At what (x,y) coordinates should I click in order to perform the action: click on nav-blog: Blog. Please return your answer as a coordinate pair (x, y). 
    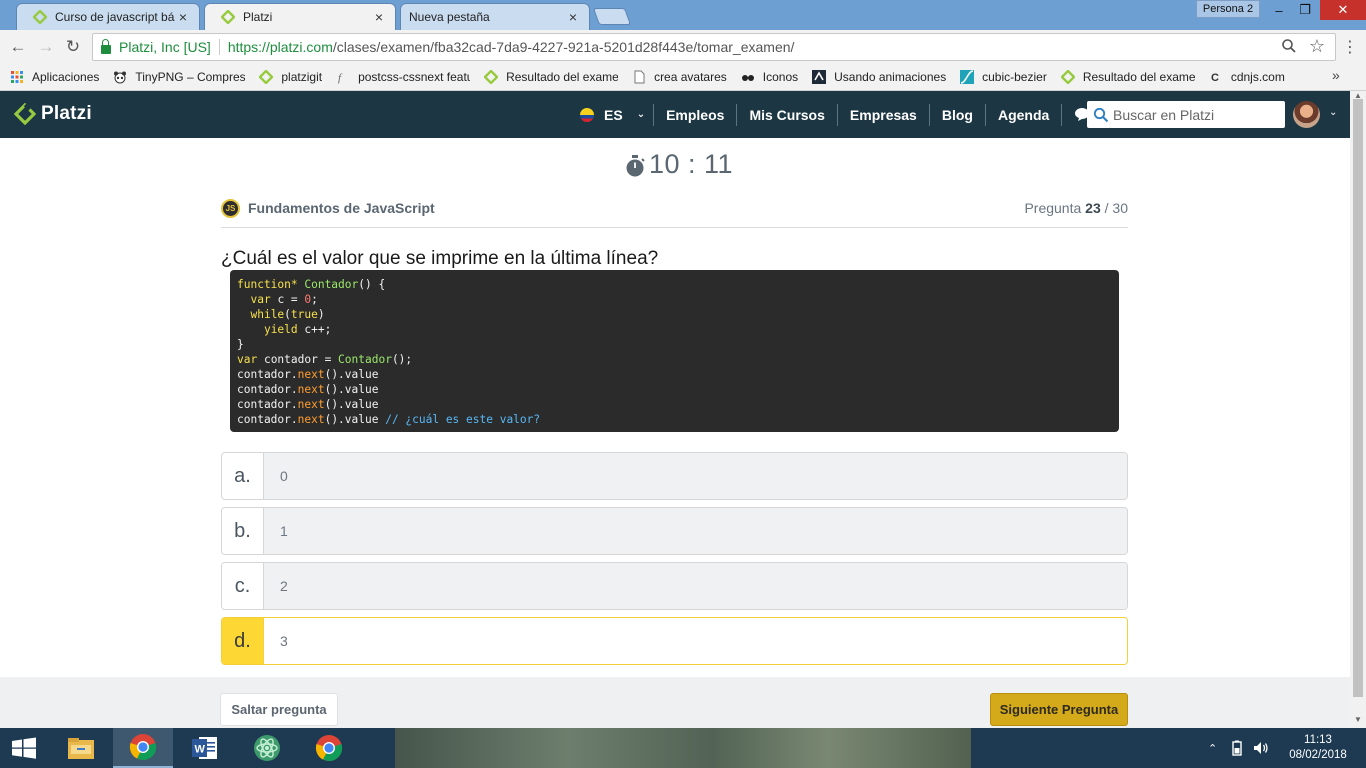
    Looking at the image, I should click on (957, 115).